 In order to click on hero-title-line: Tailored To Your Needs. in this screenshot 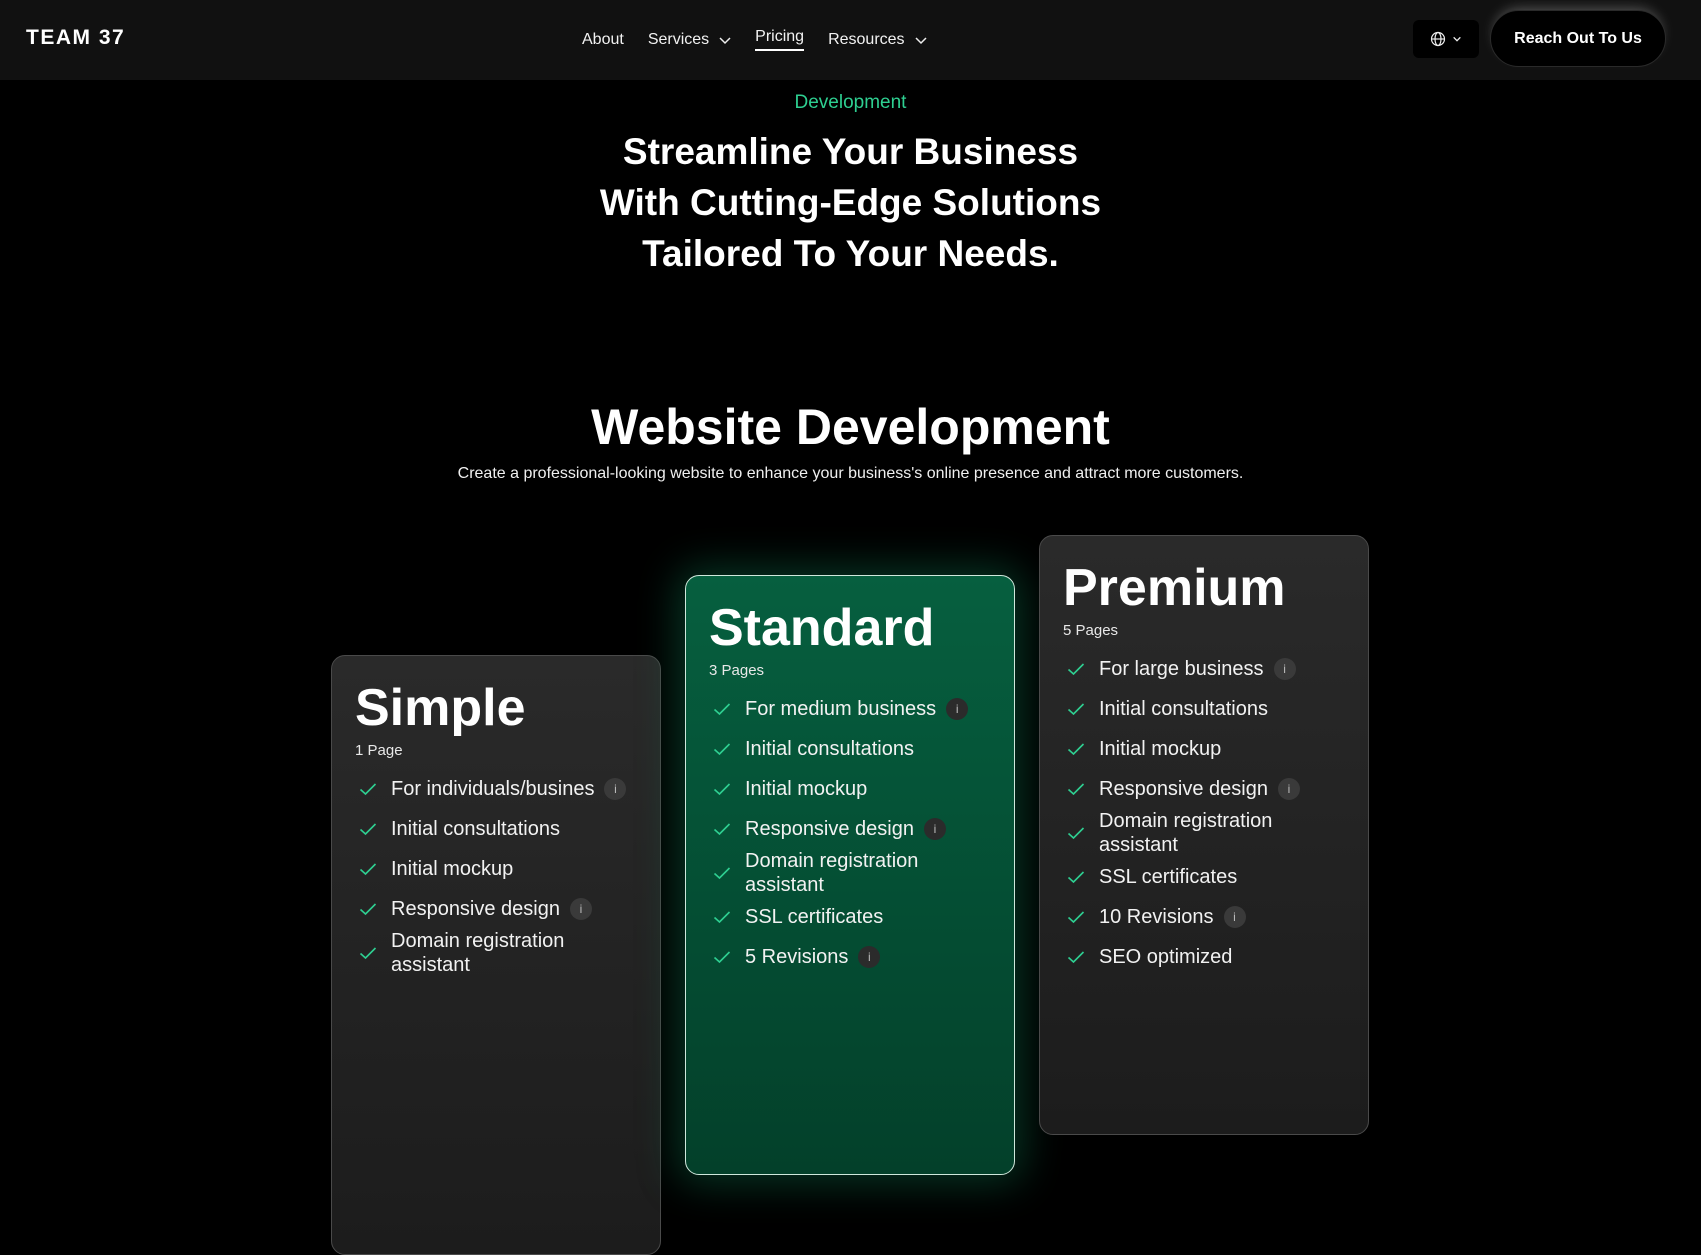, I will do `click(850, 253)`.